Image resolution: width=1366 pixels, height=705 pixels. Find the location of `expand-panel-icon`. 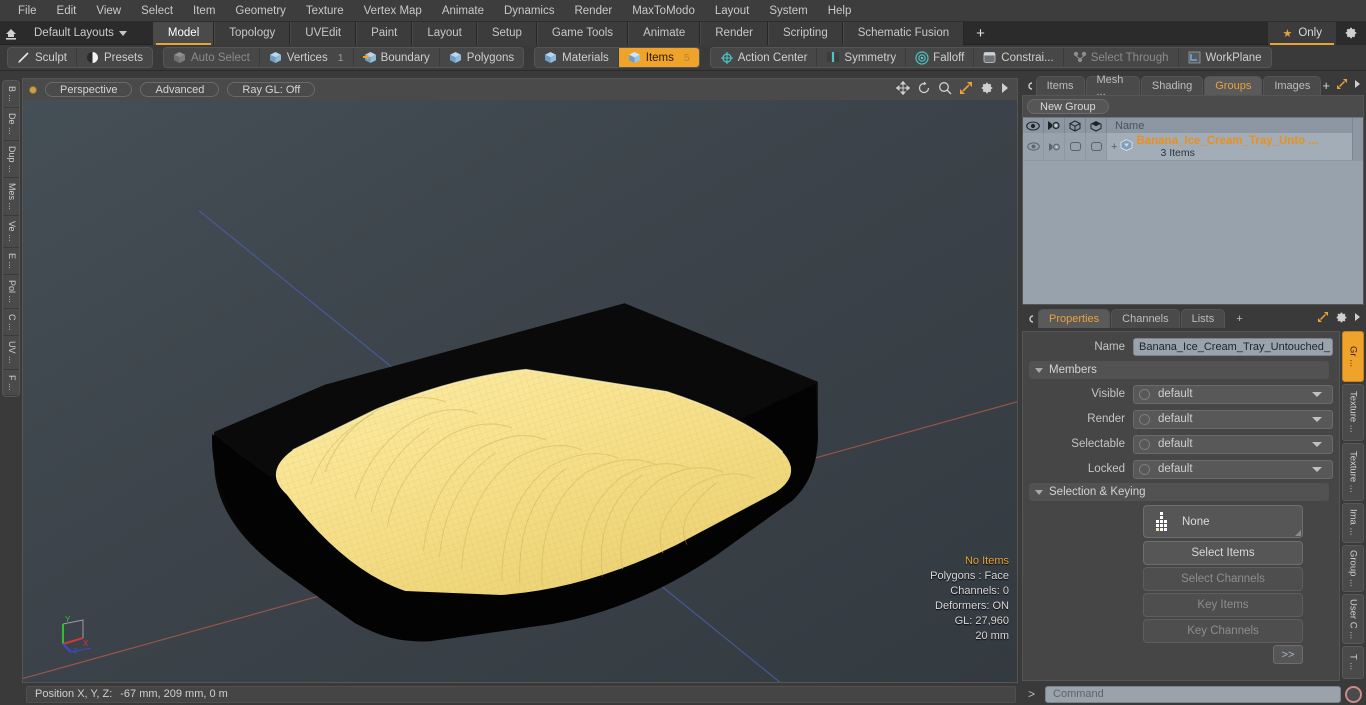

expand-panel-icon is located at coordinates (1323, 318).